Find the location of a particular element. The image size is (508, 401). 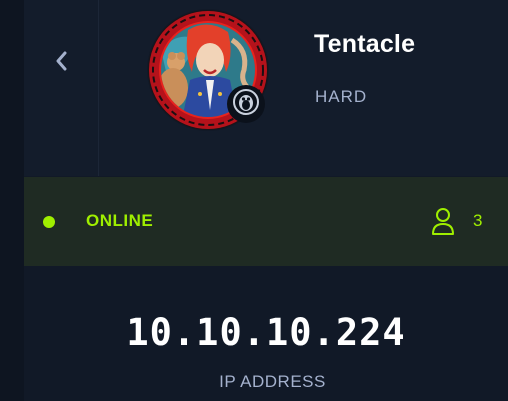

user-icon is located at coordinates (443, 223).